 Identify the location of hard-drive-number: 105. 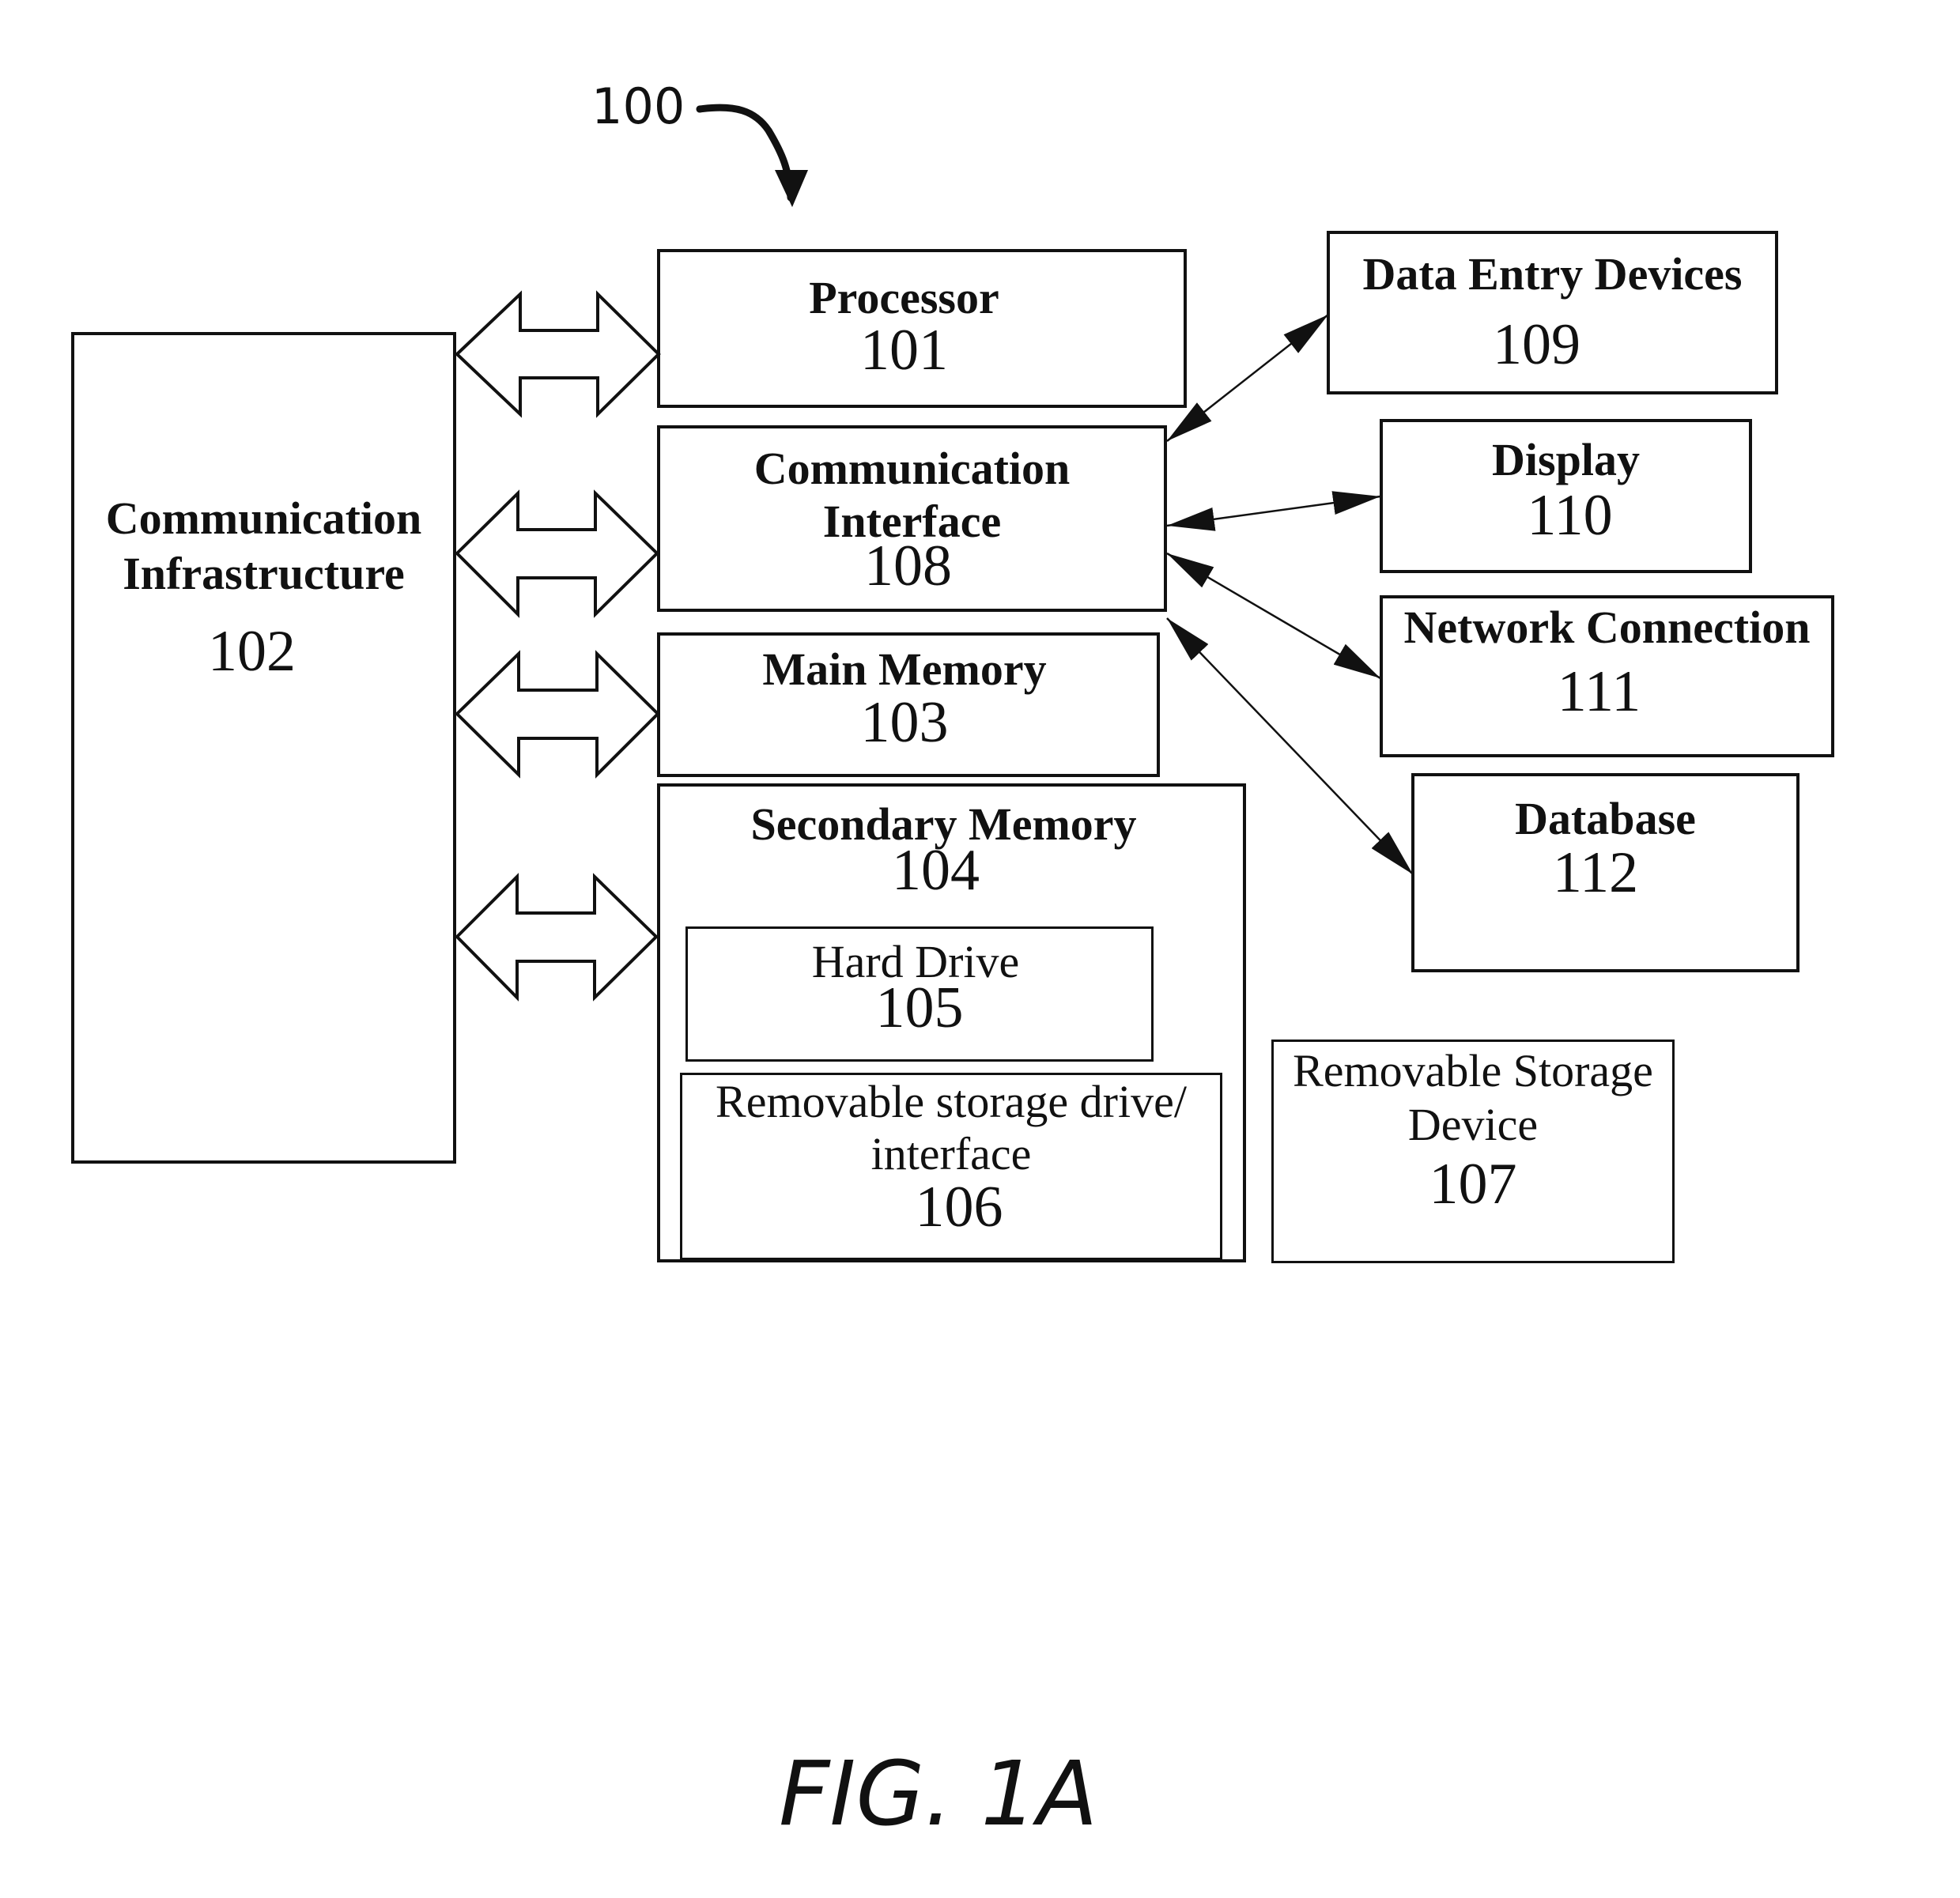
(919, 1007).